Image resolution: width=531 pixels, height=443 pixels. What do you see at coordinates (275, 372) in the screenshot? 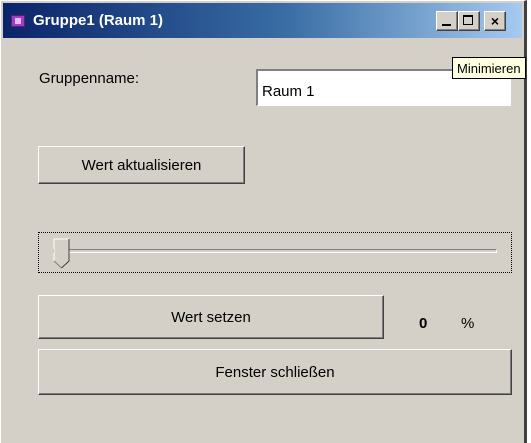
I see `close-dialog-button: Fenster schließen` at bounding box center [275, 372].